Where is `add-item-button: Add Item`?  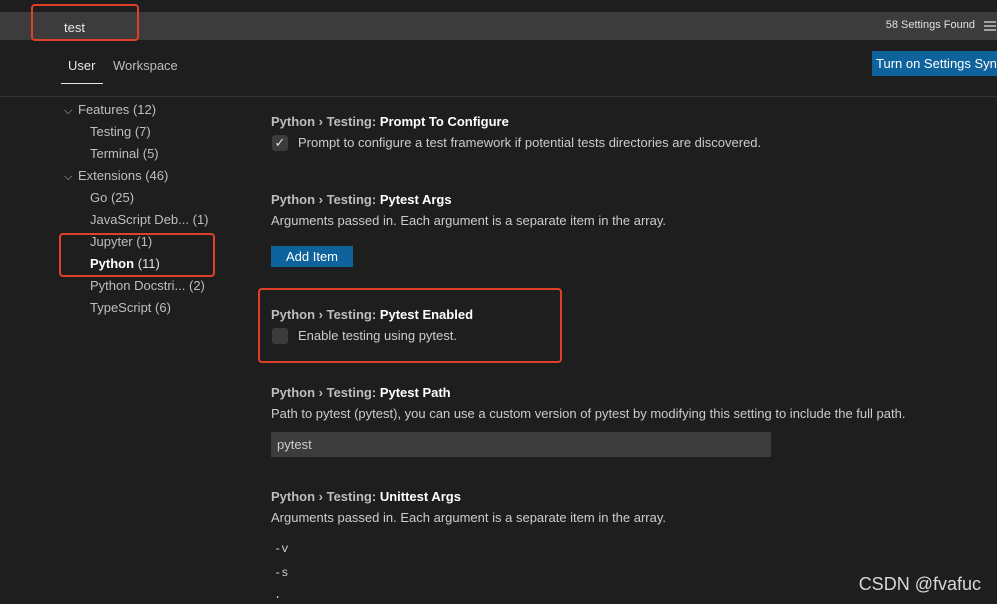
add-item-button: Add Item is located at coordinates (312, 256).